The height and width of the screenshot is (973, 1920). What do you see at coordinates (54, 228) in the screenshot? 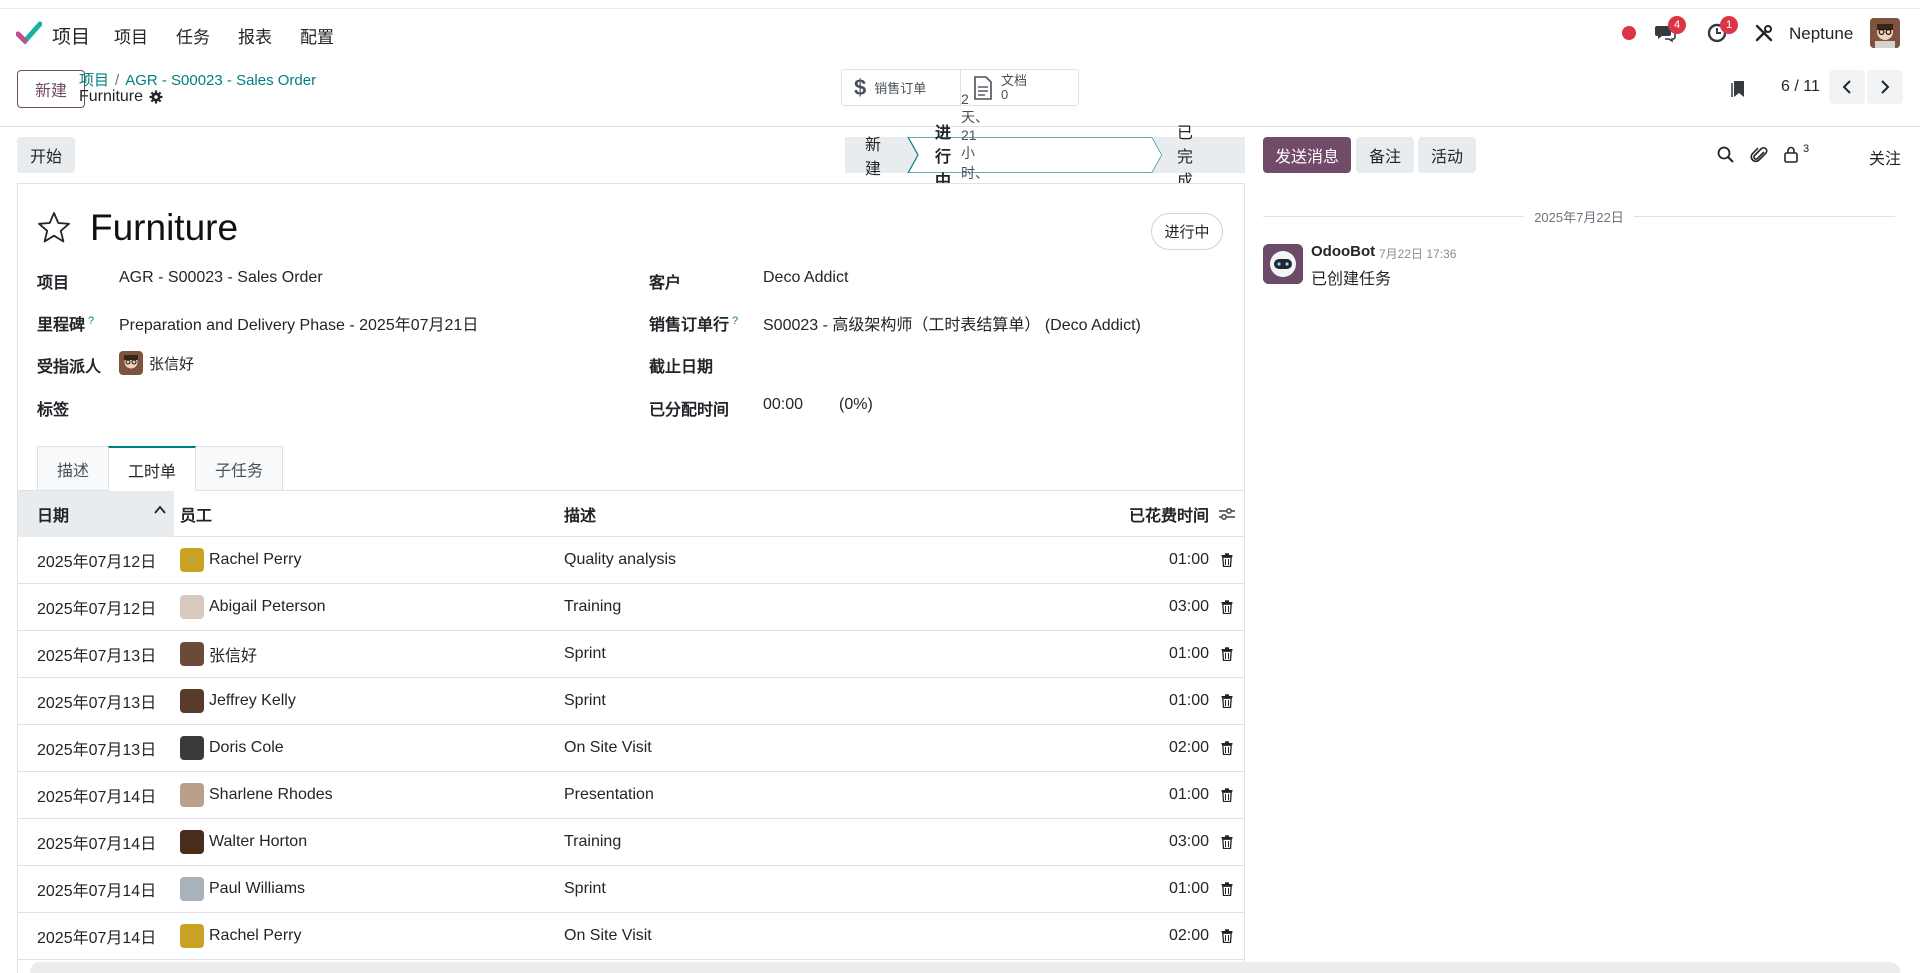
I see `star-icon` at bounding box center [54, 228].